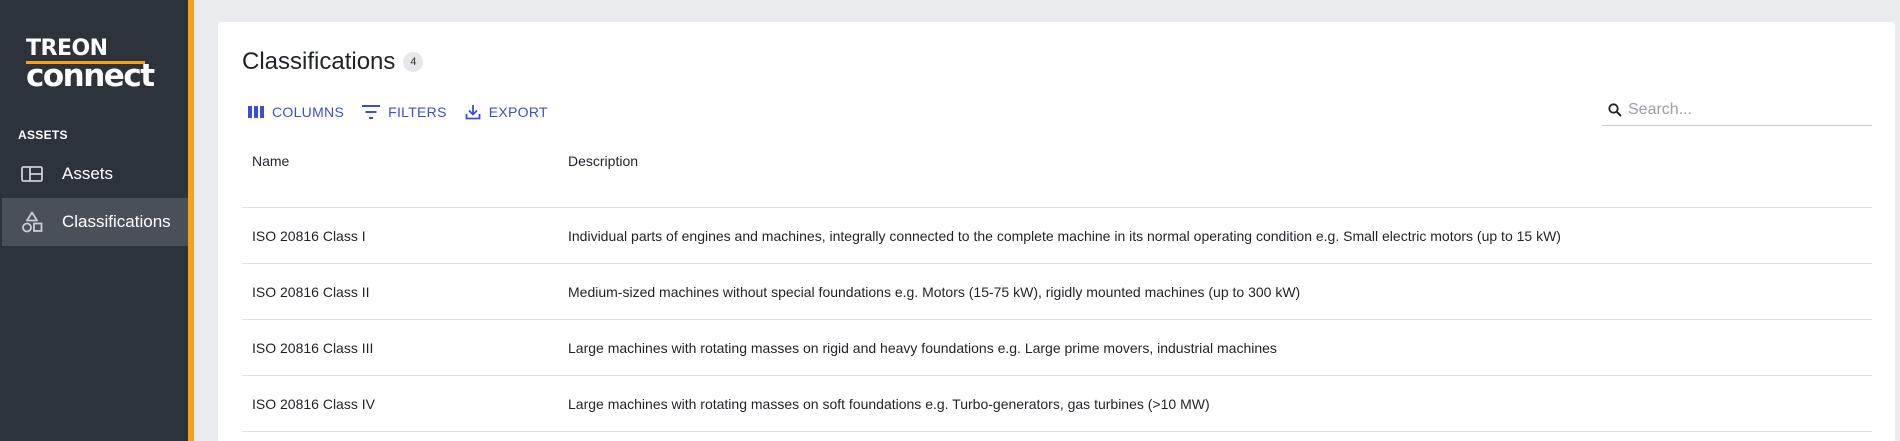 The width and height of the screenshot is (1900, 441). I want to click on sidebar-accent-bar, so click(191, 220).